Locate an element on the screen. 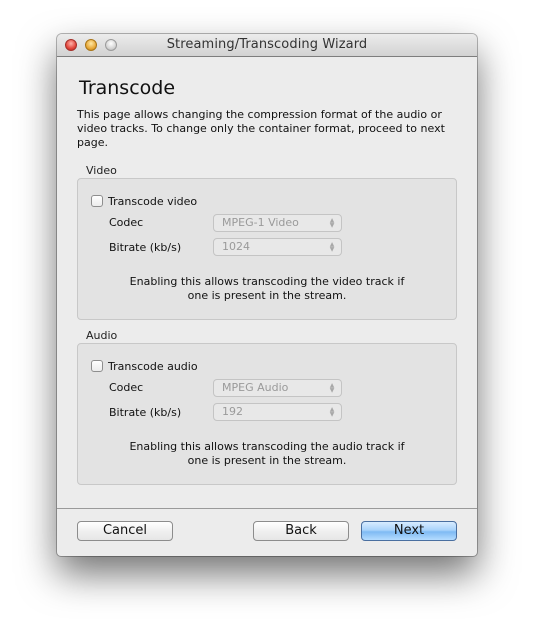  video-codec-select: MPEG-1 Video ▲ ▼ is located at coordinates (277, 223).